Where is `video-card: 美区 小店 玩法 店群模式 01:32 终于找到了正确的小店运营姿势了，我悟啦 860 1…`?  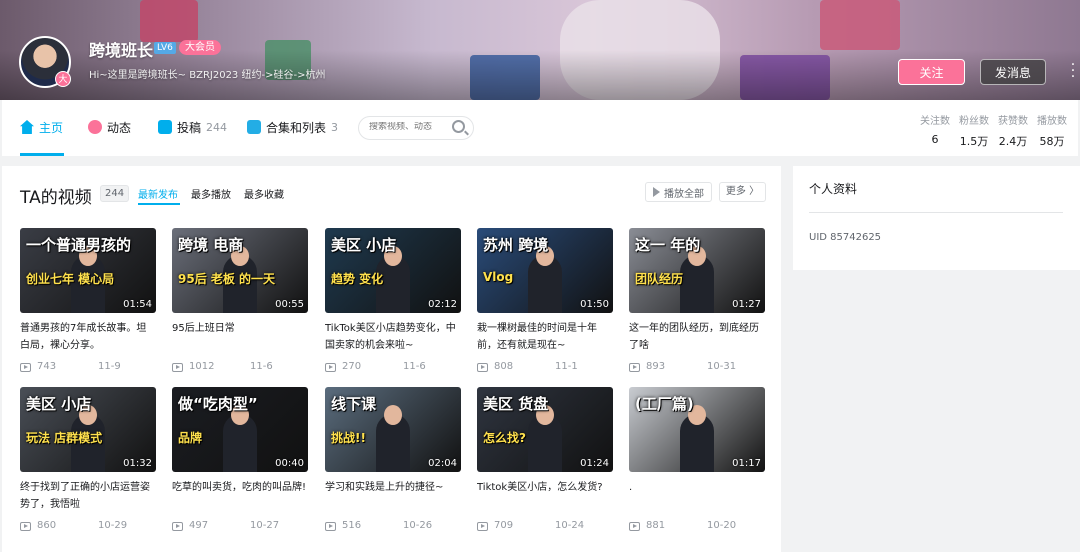 video-card: 美区 小店 玩法 店群模式 01:32 终于找到了正确的小店运营姿势了，我悟啦 860 1… is located at coordinates (88, 460).